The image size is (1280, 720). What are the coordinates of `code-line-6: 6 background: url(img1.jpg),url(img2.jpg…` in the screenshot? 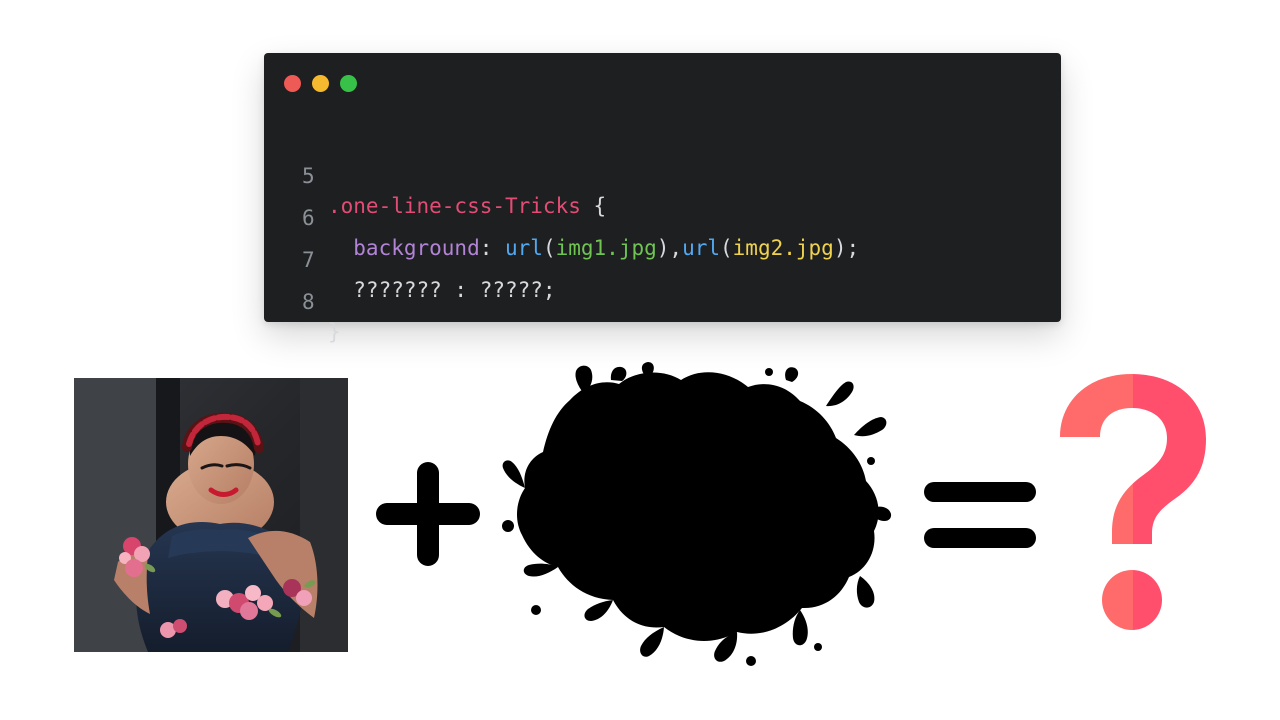 It's located at (662, 216).